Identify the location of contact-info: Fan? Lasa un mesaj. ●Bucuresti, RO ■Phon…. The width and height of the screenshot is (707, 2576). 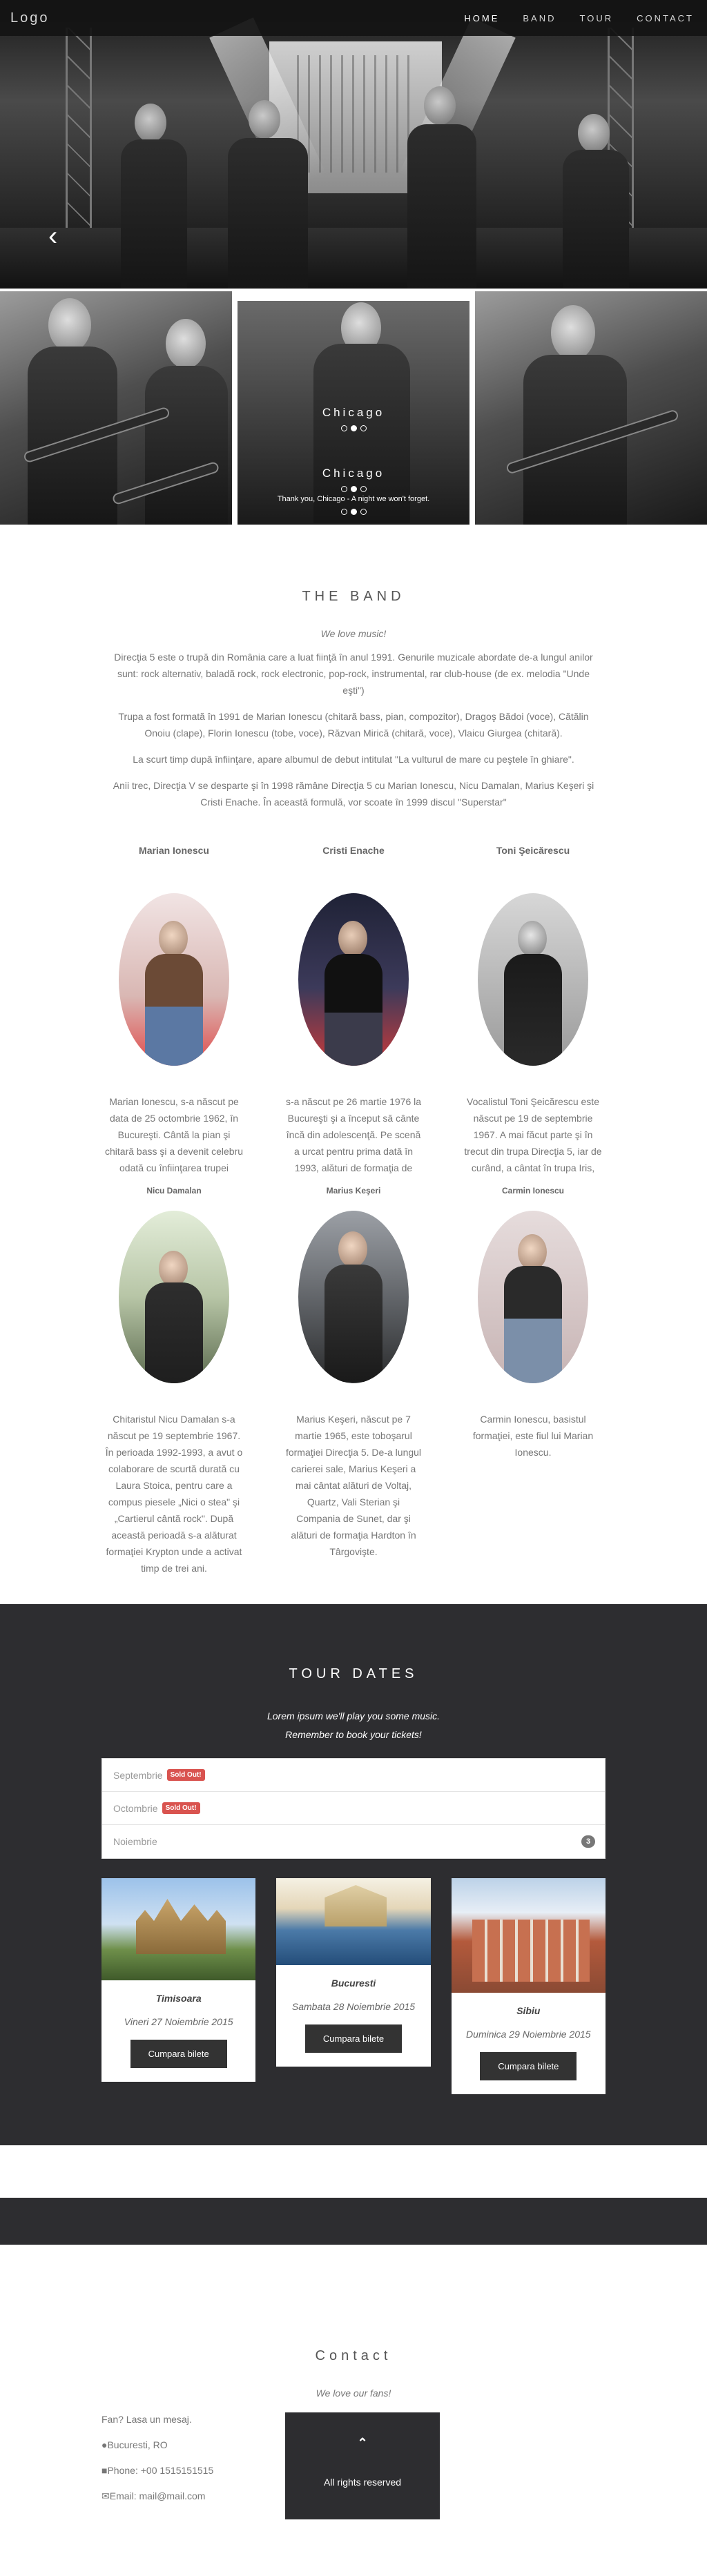
(157, 2465).